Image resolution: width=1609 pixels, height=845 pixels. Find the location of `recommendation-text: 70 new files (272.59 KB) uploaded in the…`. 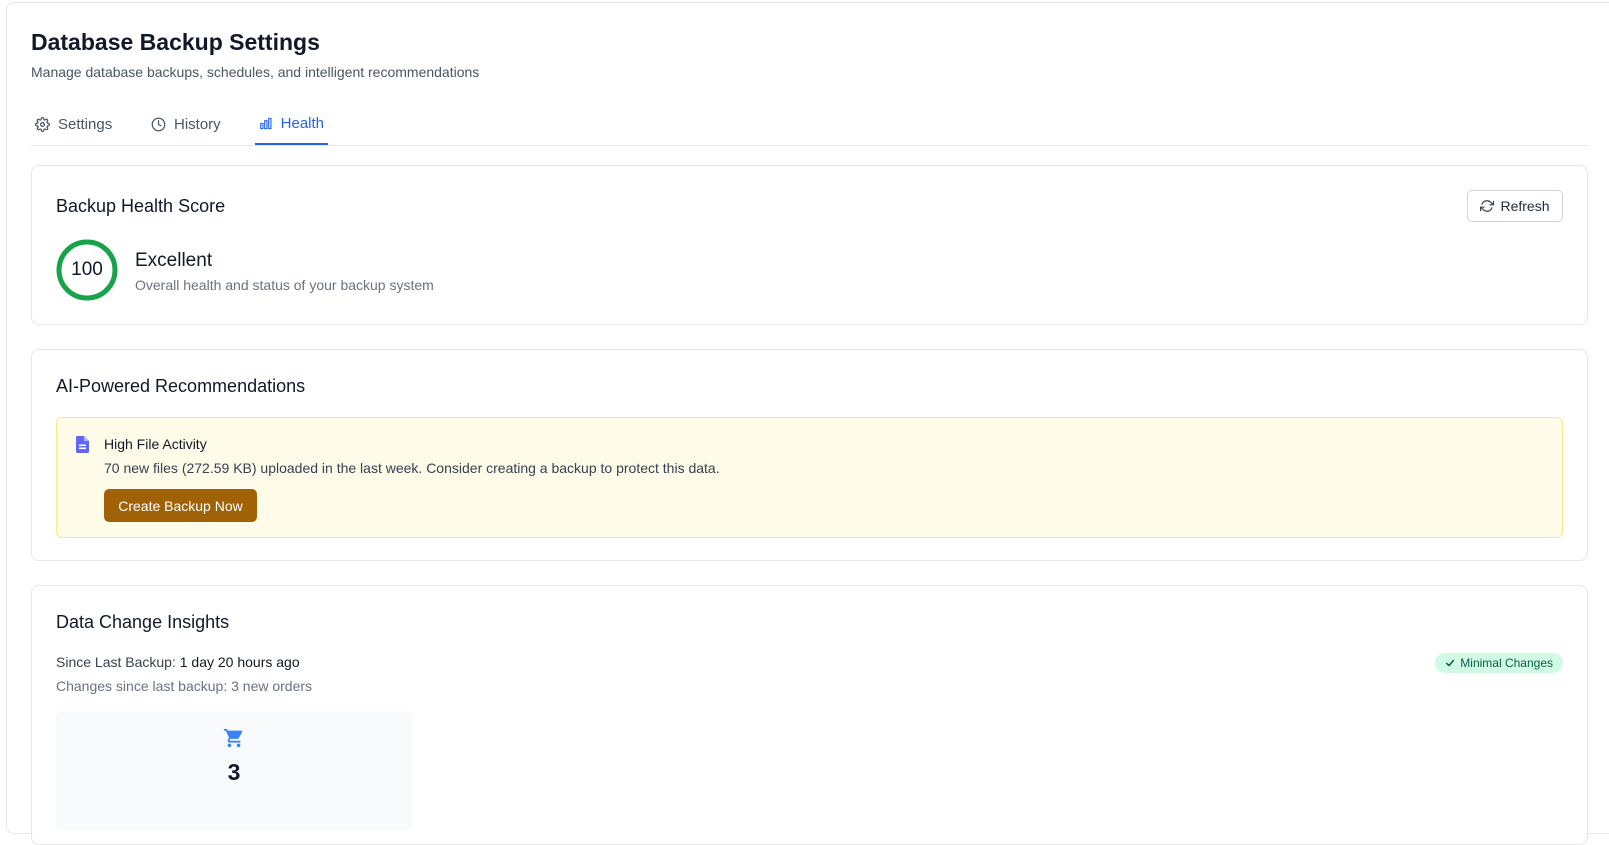

recommendation-text: 70 new files (272.59 KB) uploaded in the… is located at coordinates (412, 468).